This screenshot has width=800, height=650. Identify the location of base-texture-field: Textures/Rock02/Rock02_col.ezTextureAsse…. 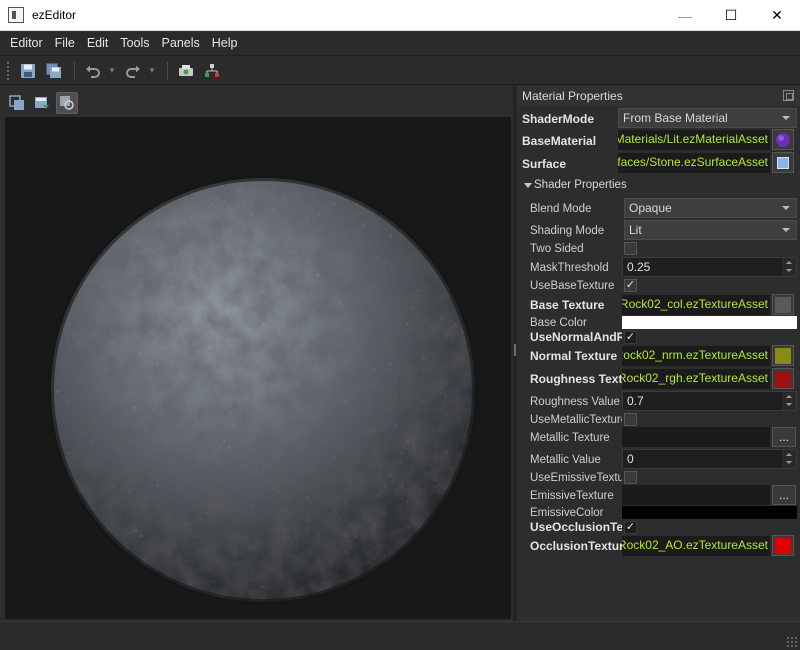
(696, 305).